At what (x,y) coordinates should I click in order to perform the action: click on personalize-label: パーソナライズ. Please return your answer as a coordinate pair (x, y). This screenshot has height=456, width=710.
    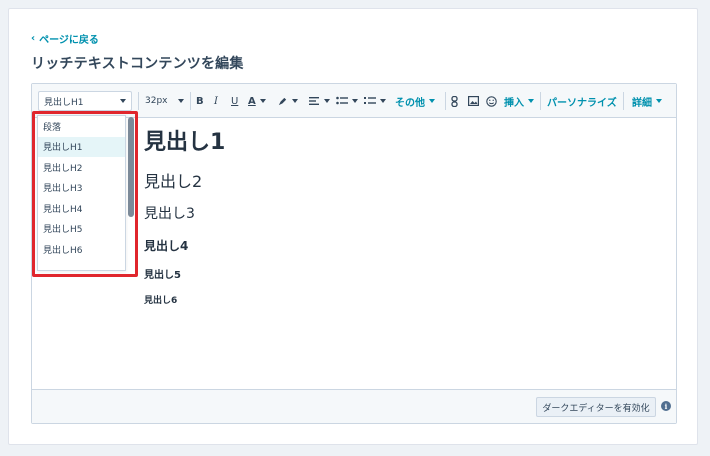
    Looking at the image, I should click on (582, 103).